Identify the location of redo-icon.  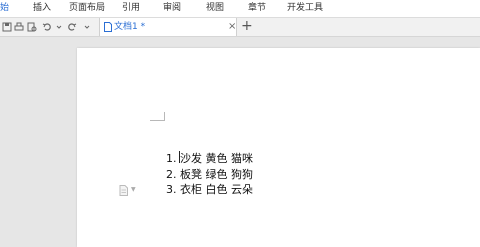
(72, 27).